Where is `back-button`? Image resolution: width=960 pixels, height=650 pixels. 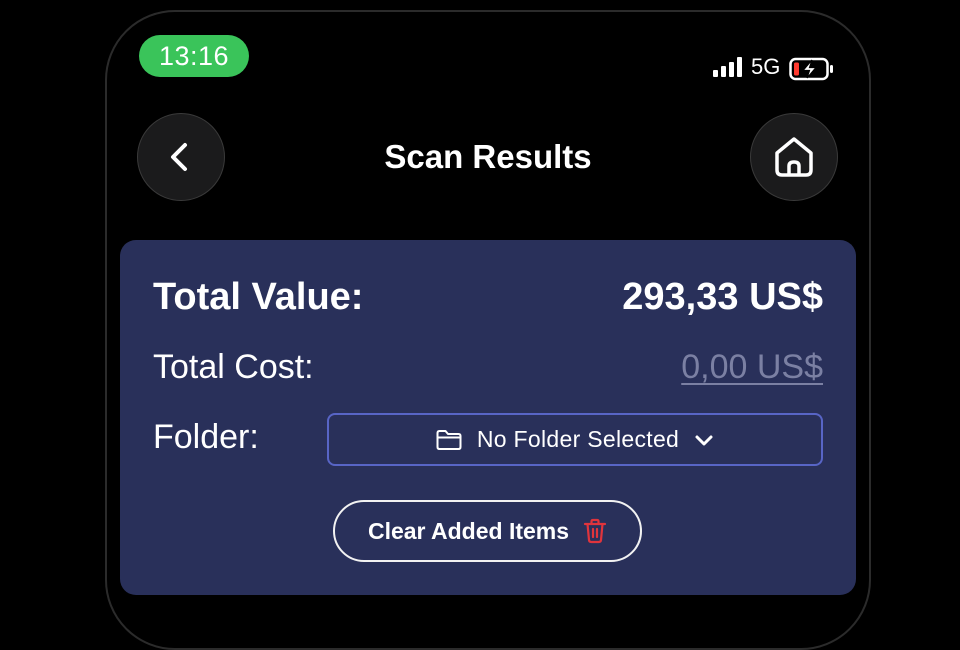 back-button is located at coordinates (181, 157).